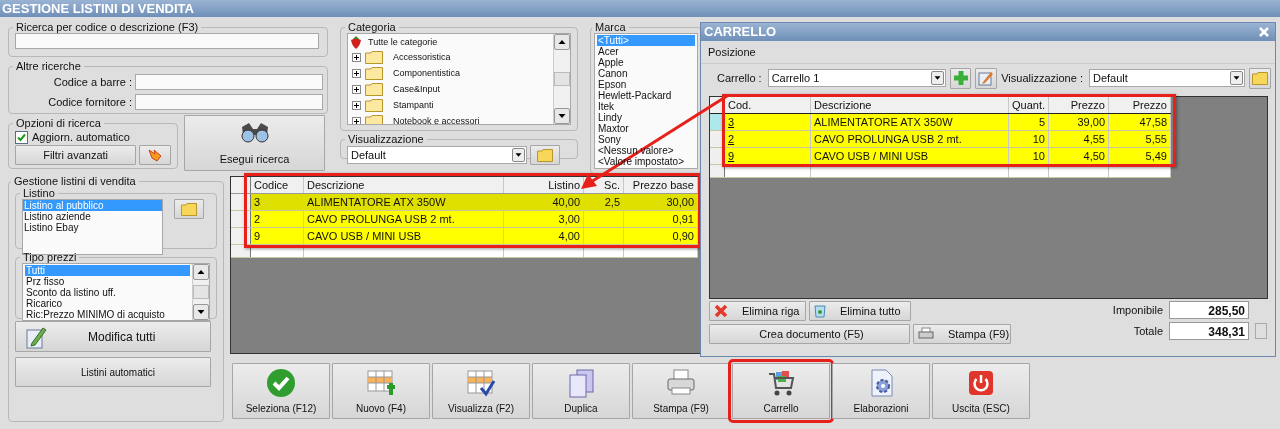 The height and width of the screenshot is (429, 1280). I want to click on delete-row-button: Elimina riga, so click(757, 311).